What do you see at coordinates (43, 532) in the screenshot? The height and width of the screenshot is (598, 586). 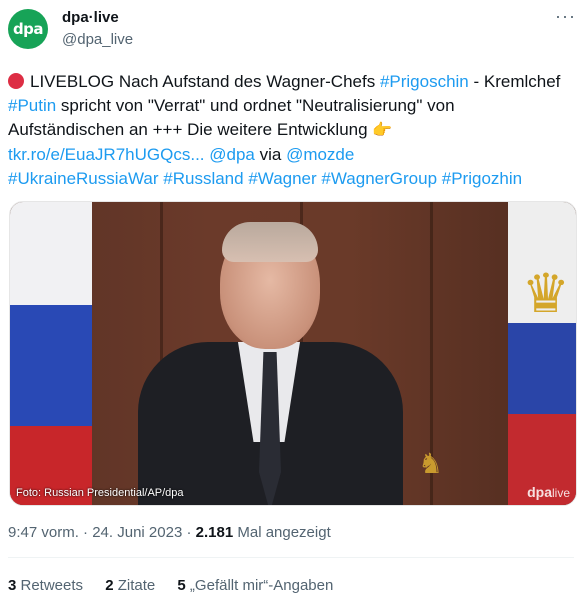 I see `tweet-time: 9:47 vorm.` at bounding box center [43, 532].